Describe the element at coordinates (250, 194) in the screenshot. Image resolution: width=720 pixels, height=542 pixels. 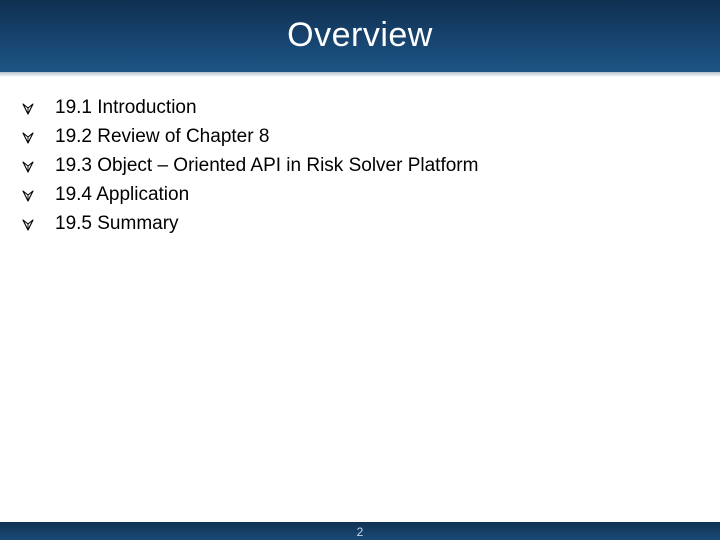
I see `list-item: 19.4 Application` at that location.